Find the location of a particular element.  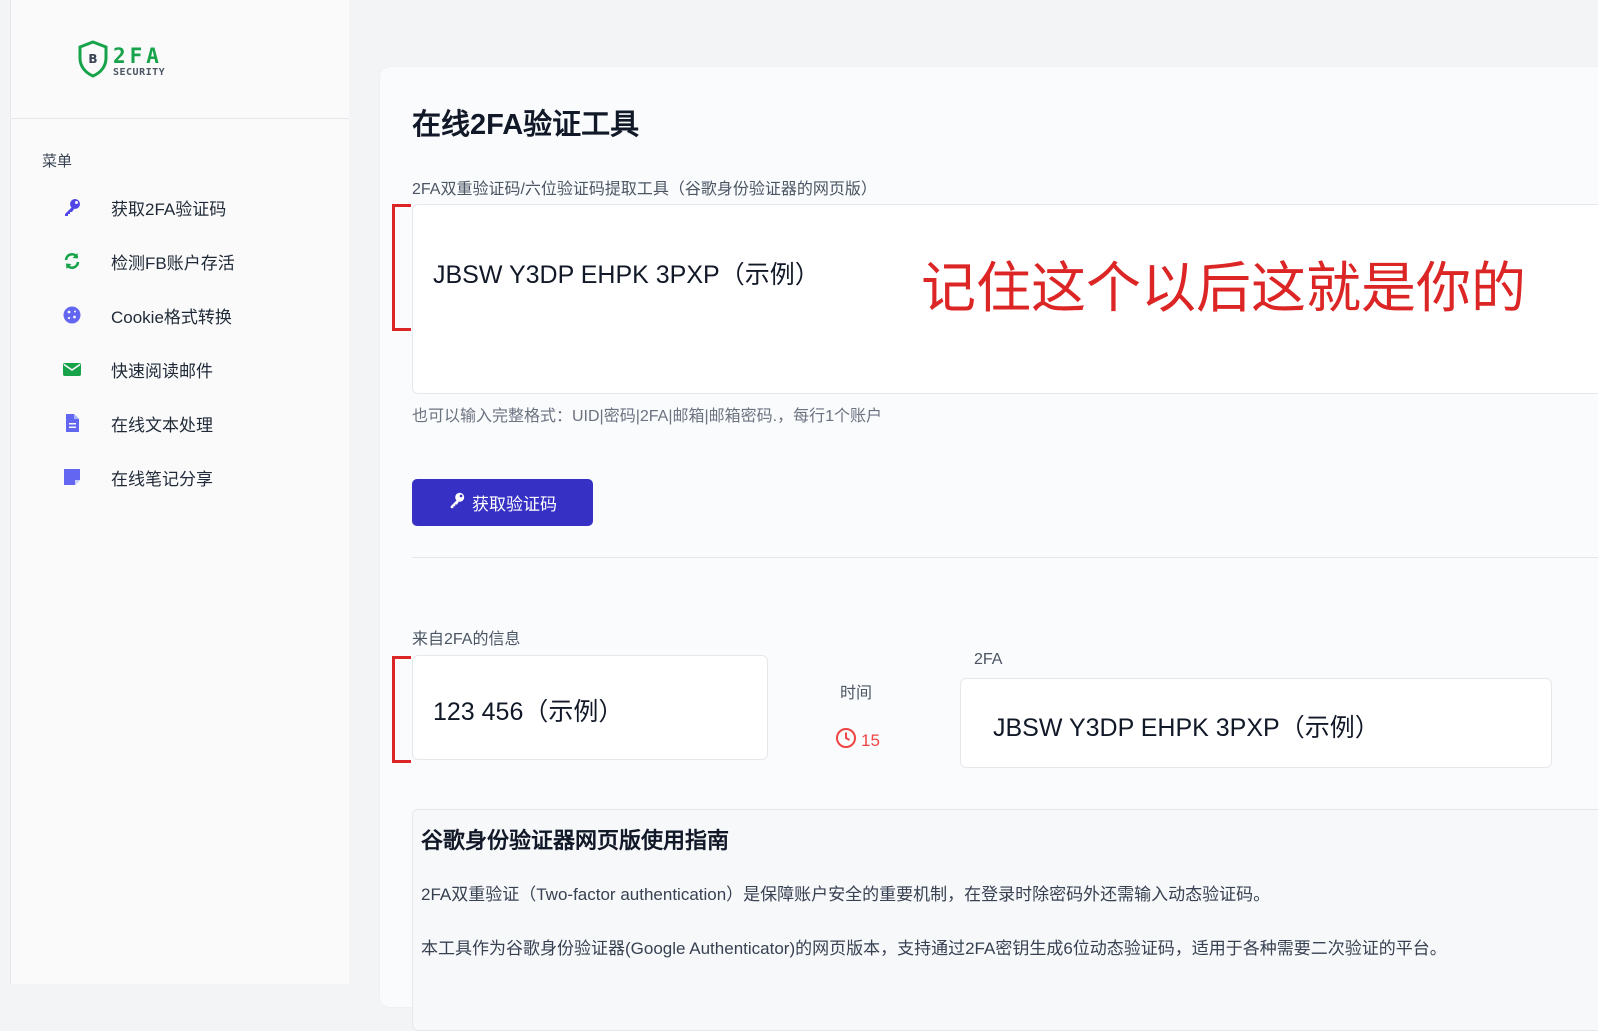

sidebar-item-label: 快速阅读邮件 is located at coordinates (162, 371).